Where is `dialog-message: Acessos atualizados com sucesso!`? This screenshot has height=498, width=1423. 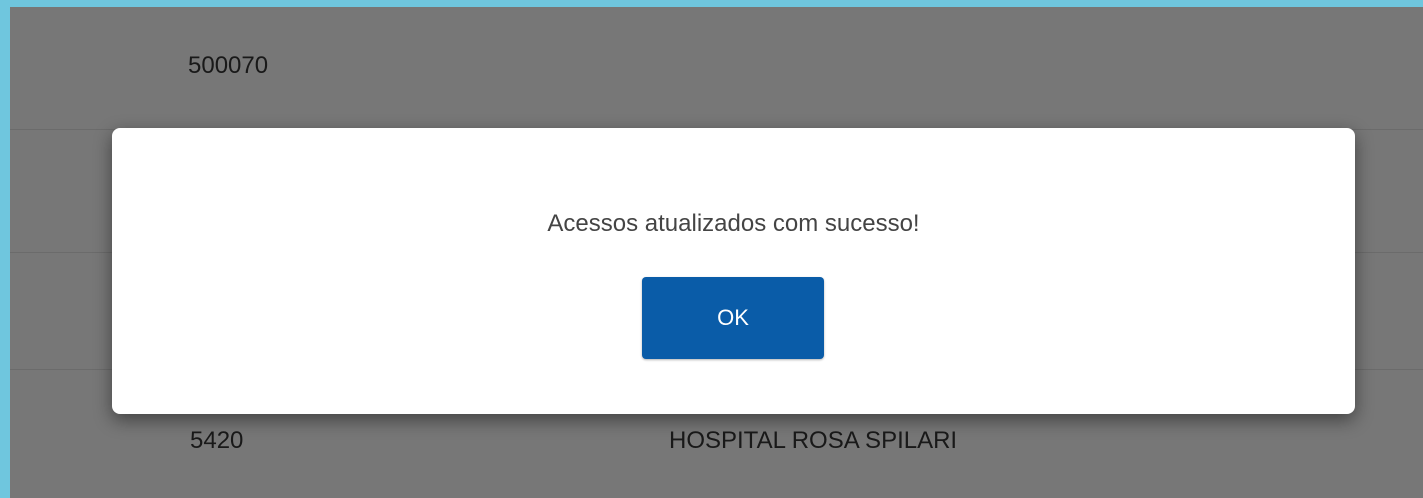
dialog-message: Acessos atualizados com sucesso! is located at coordinates (733, 223).